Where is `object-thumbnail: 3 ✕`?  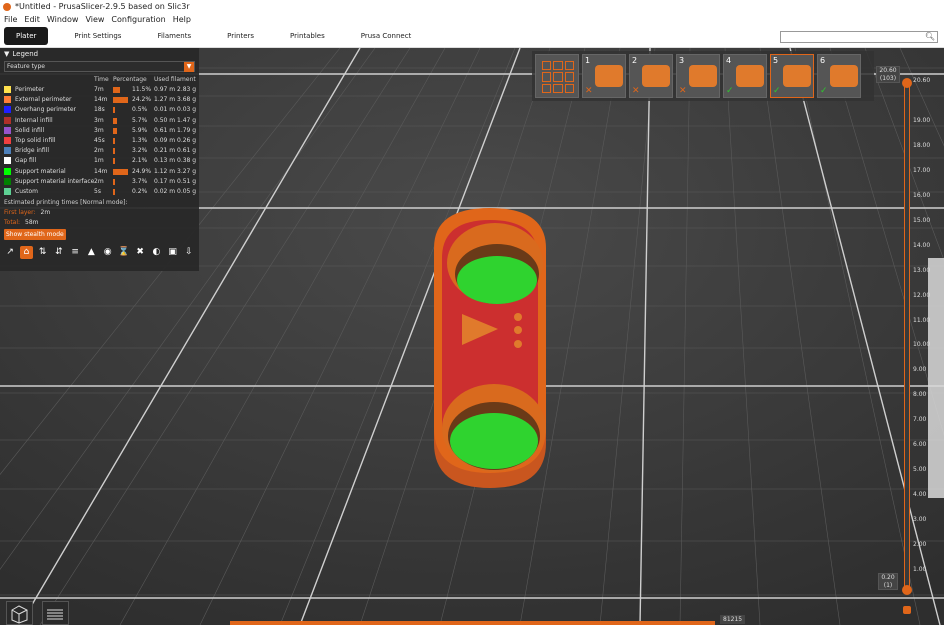 object-thumbnail: 3 ✕ is located at coordinates (698, 76).